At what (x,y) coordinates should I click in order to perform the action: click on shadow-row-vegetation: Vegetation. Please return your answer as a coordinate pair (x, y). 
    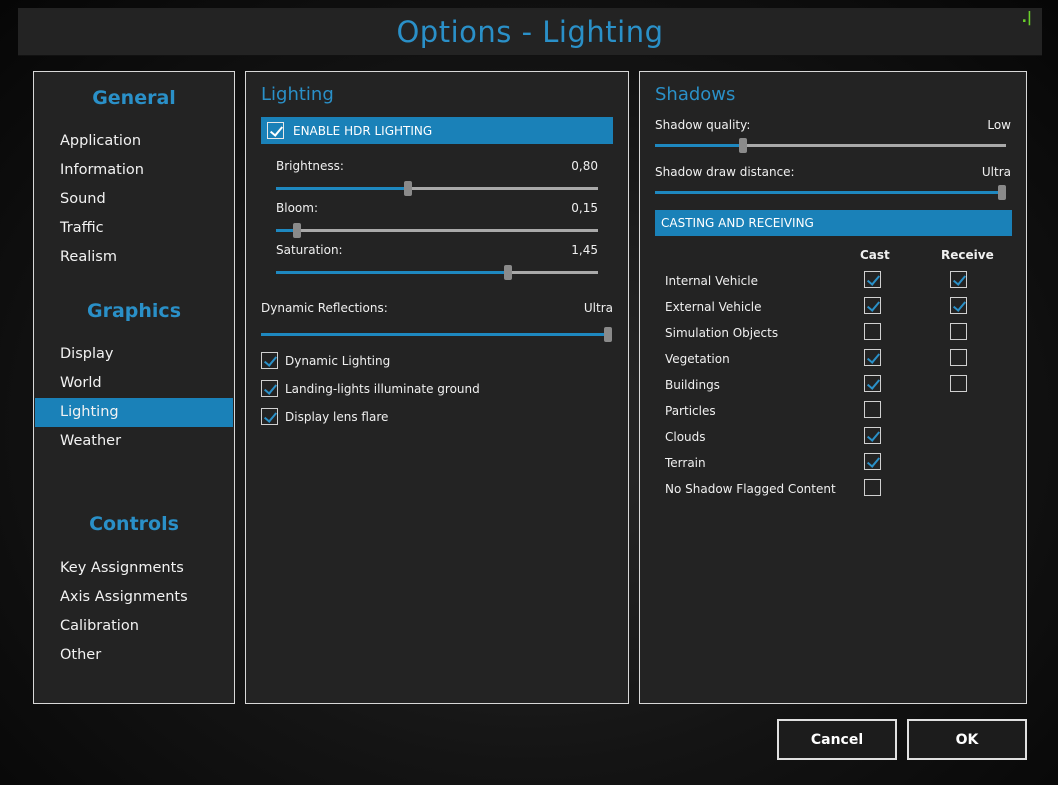
    Looking at the image, I should click on (697, 359).